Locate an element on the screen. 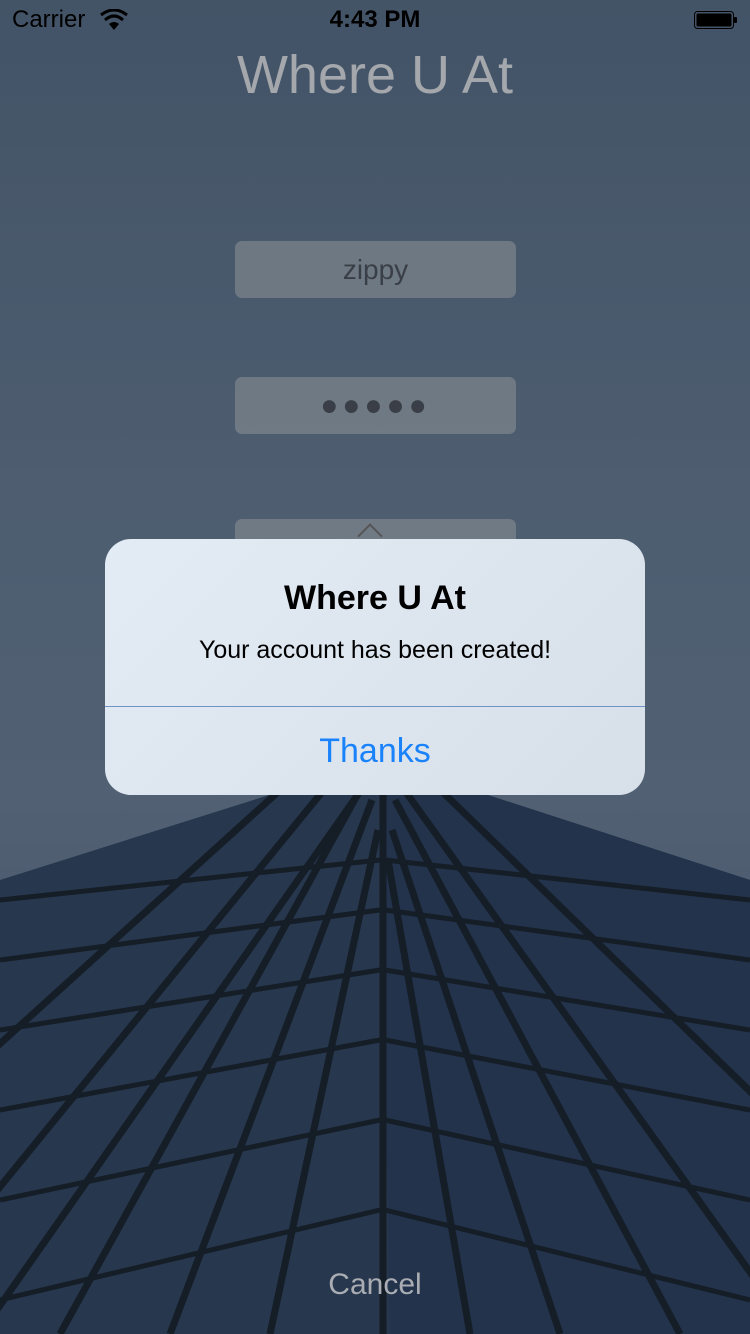 This screenshot has width=750, height=1334. status-bar: Carrier 4:43 PM is located at coordinates (375, 20).